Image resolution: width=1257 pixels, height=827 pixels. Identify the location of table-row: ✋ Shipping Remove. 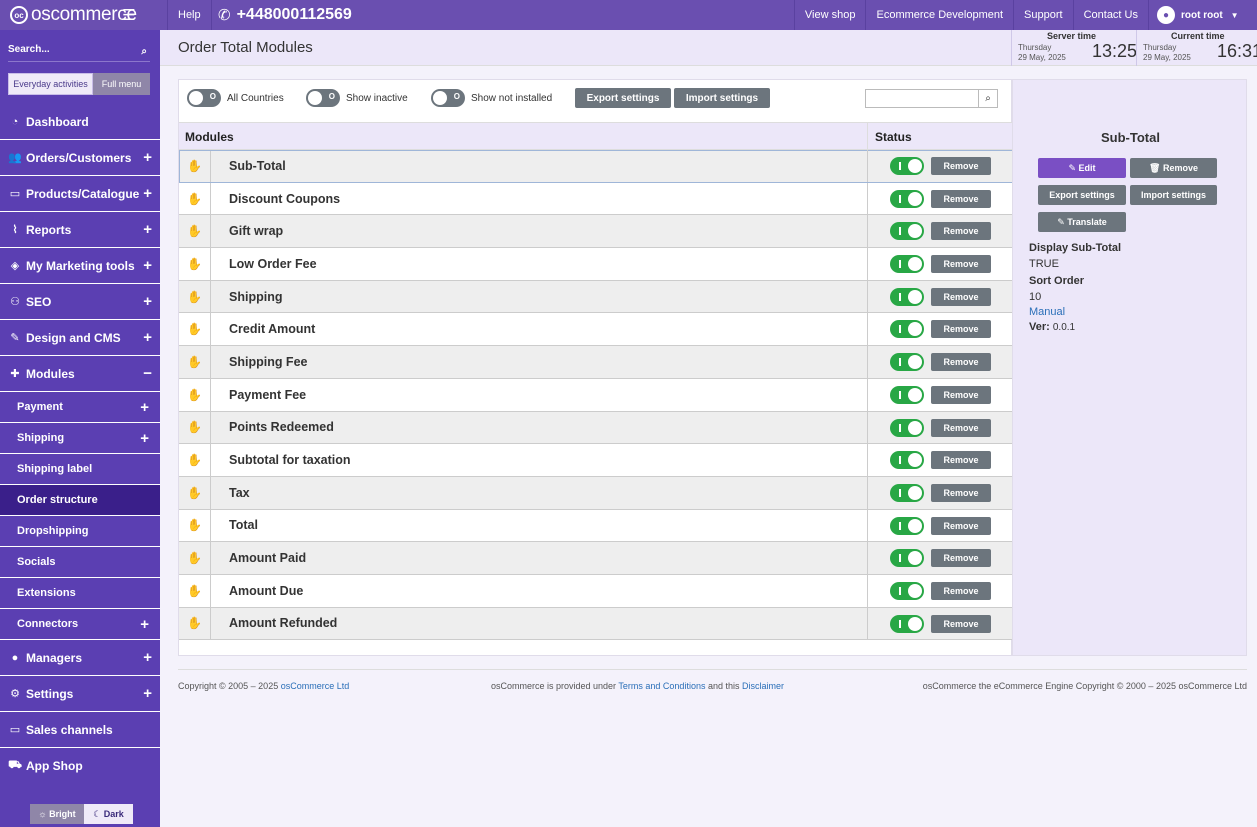
(596, 297).